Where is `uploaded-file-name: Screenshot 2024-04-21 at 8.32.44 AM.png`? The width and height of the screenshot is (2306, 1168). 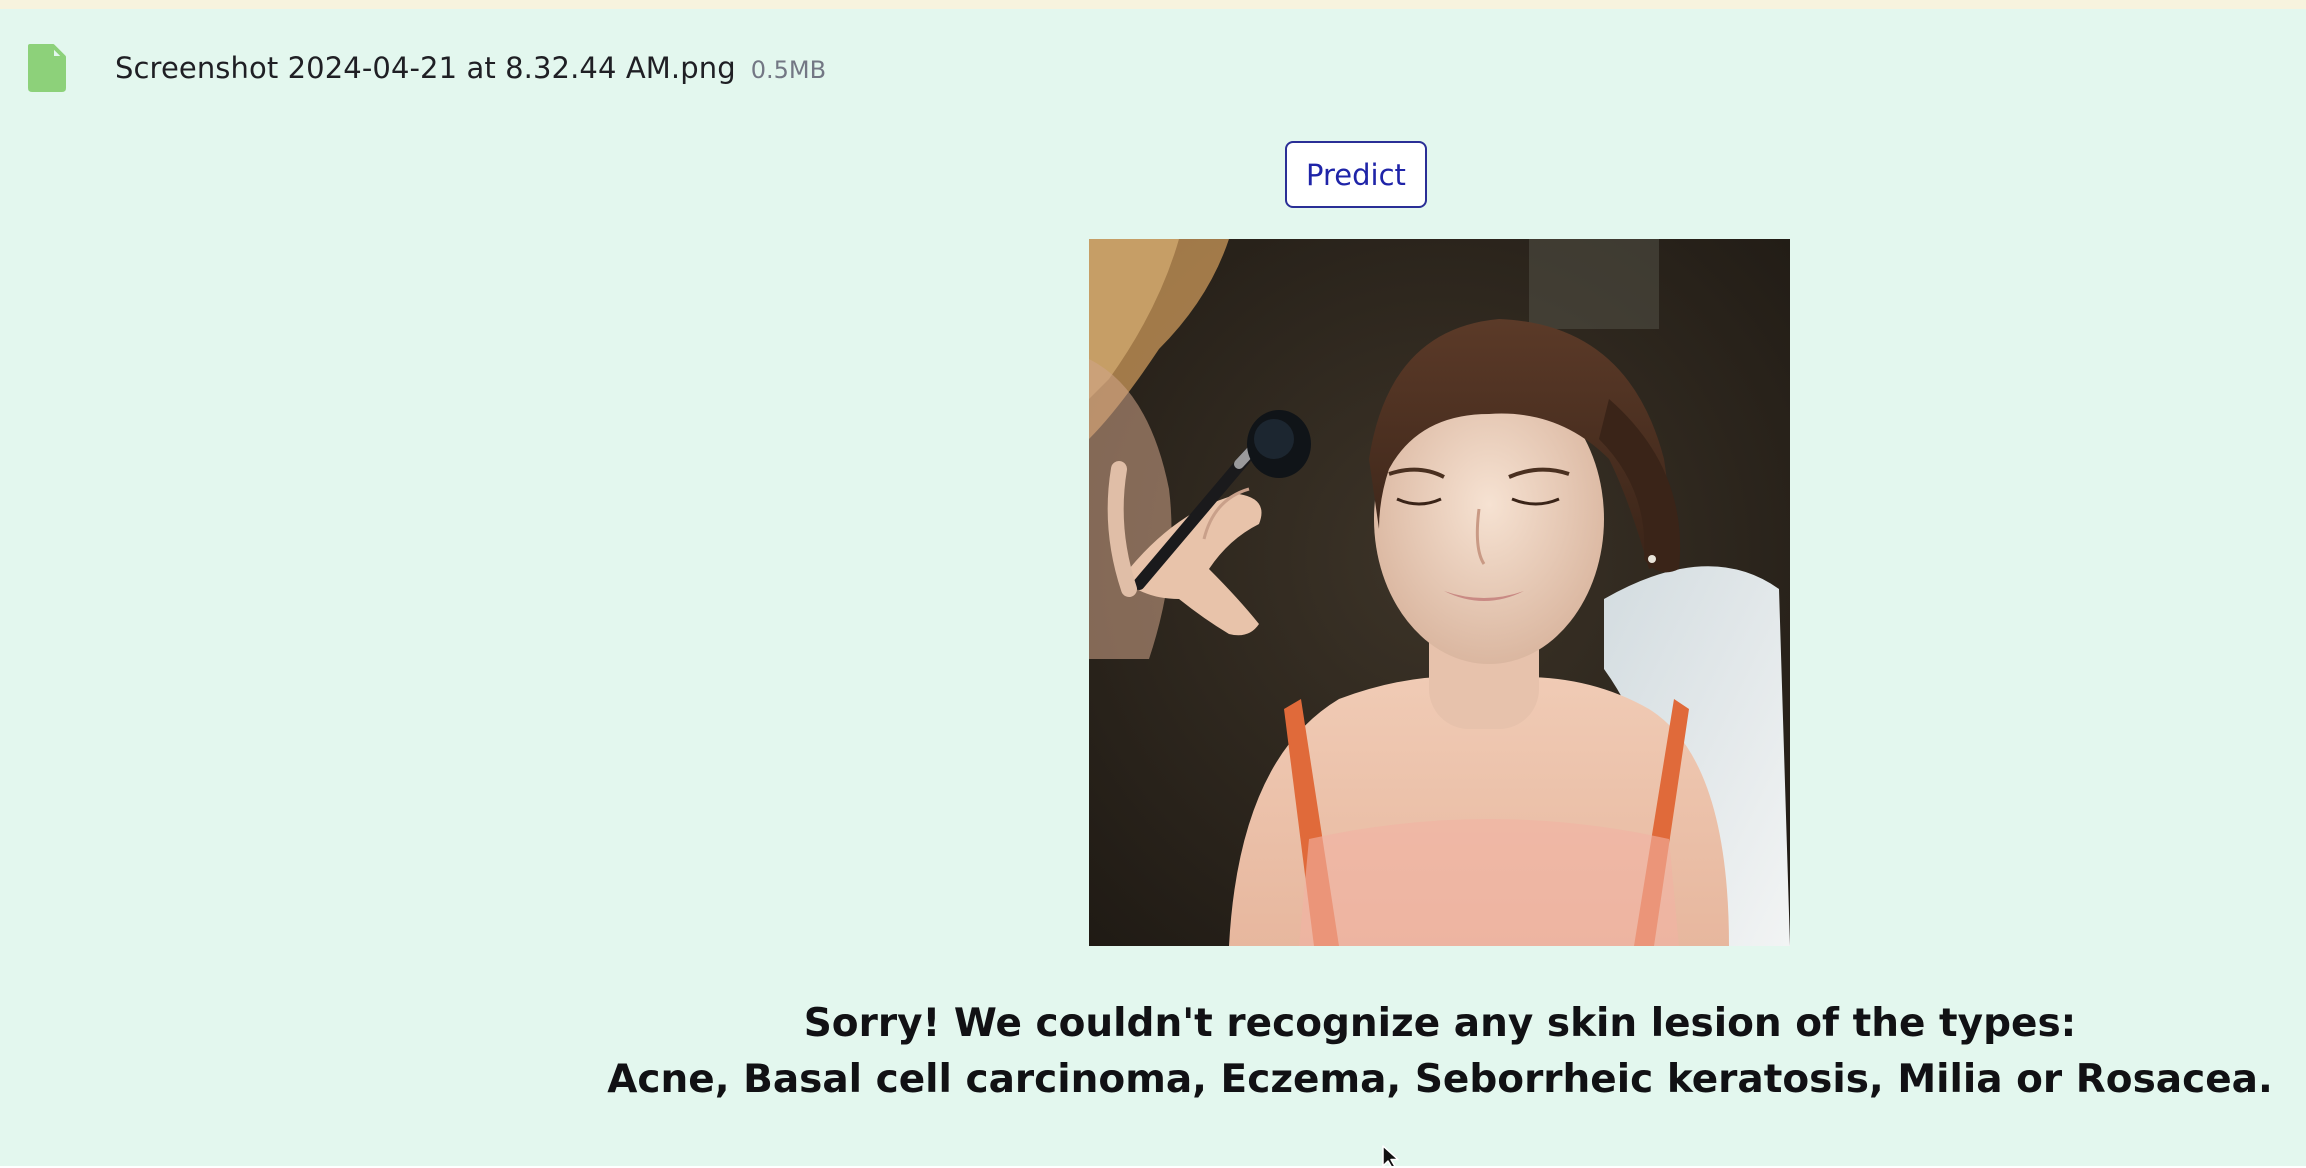 uploaded-file-name: Screenshot 2024-04-21 at 8.32.44 AM.png is located at coordinates (425, 68).